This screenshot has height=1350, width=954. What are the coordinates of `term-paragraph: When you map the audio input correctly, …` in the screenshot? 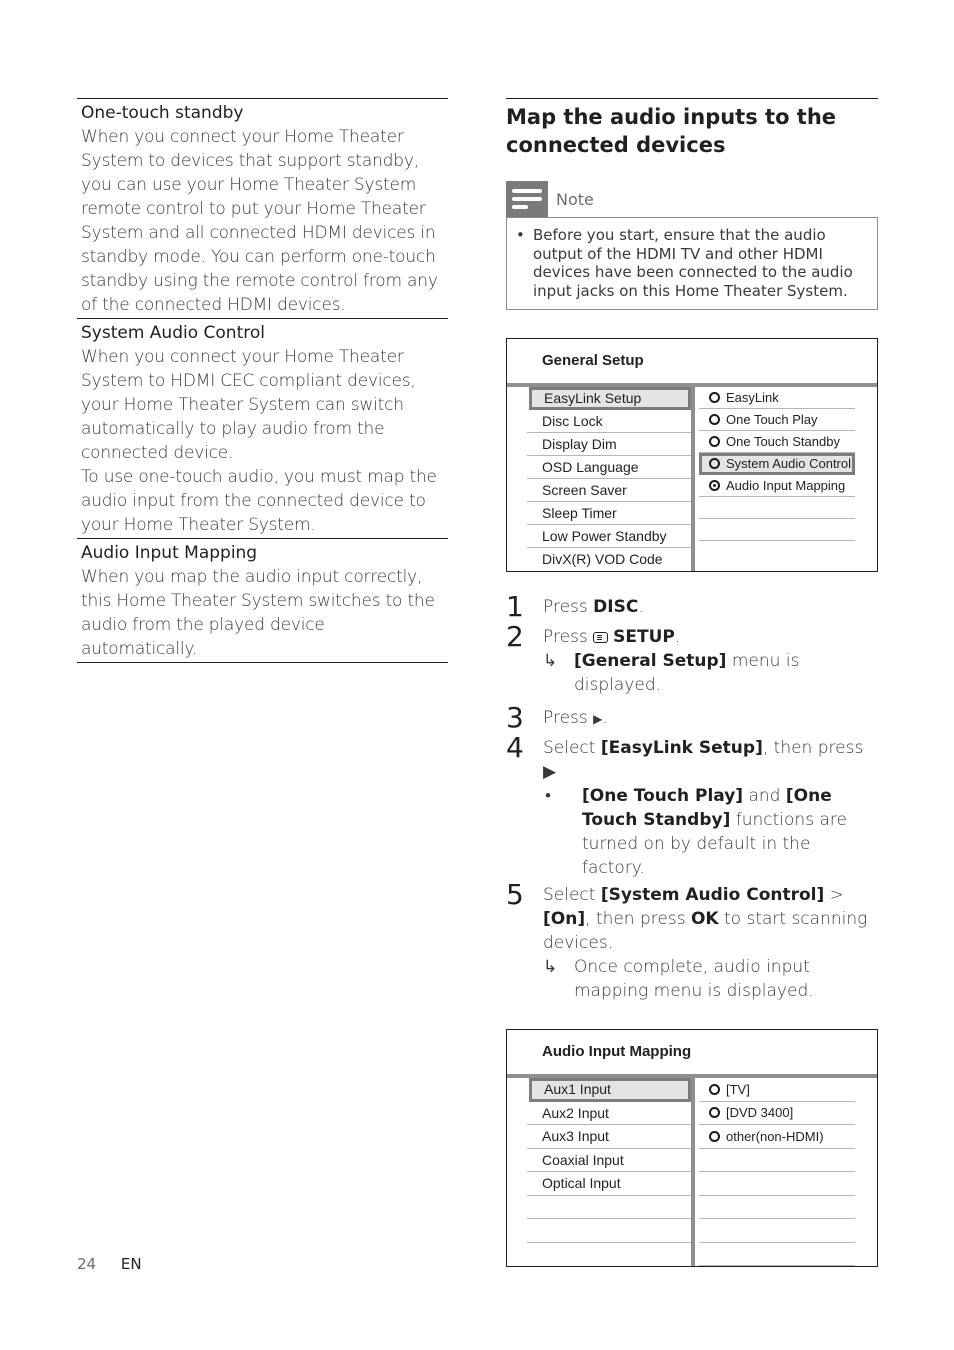 It's located at (258, 613).